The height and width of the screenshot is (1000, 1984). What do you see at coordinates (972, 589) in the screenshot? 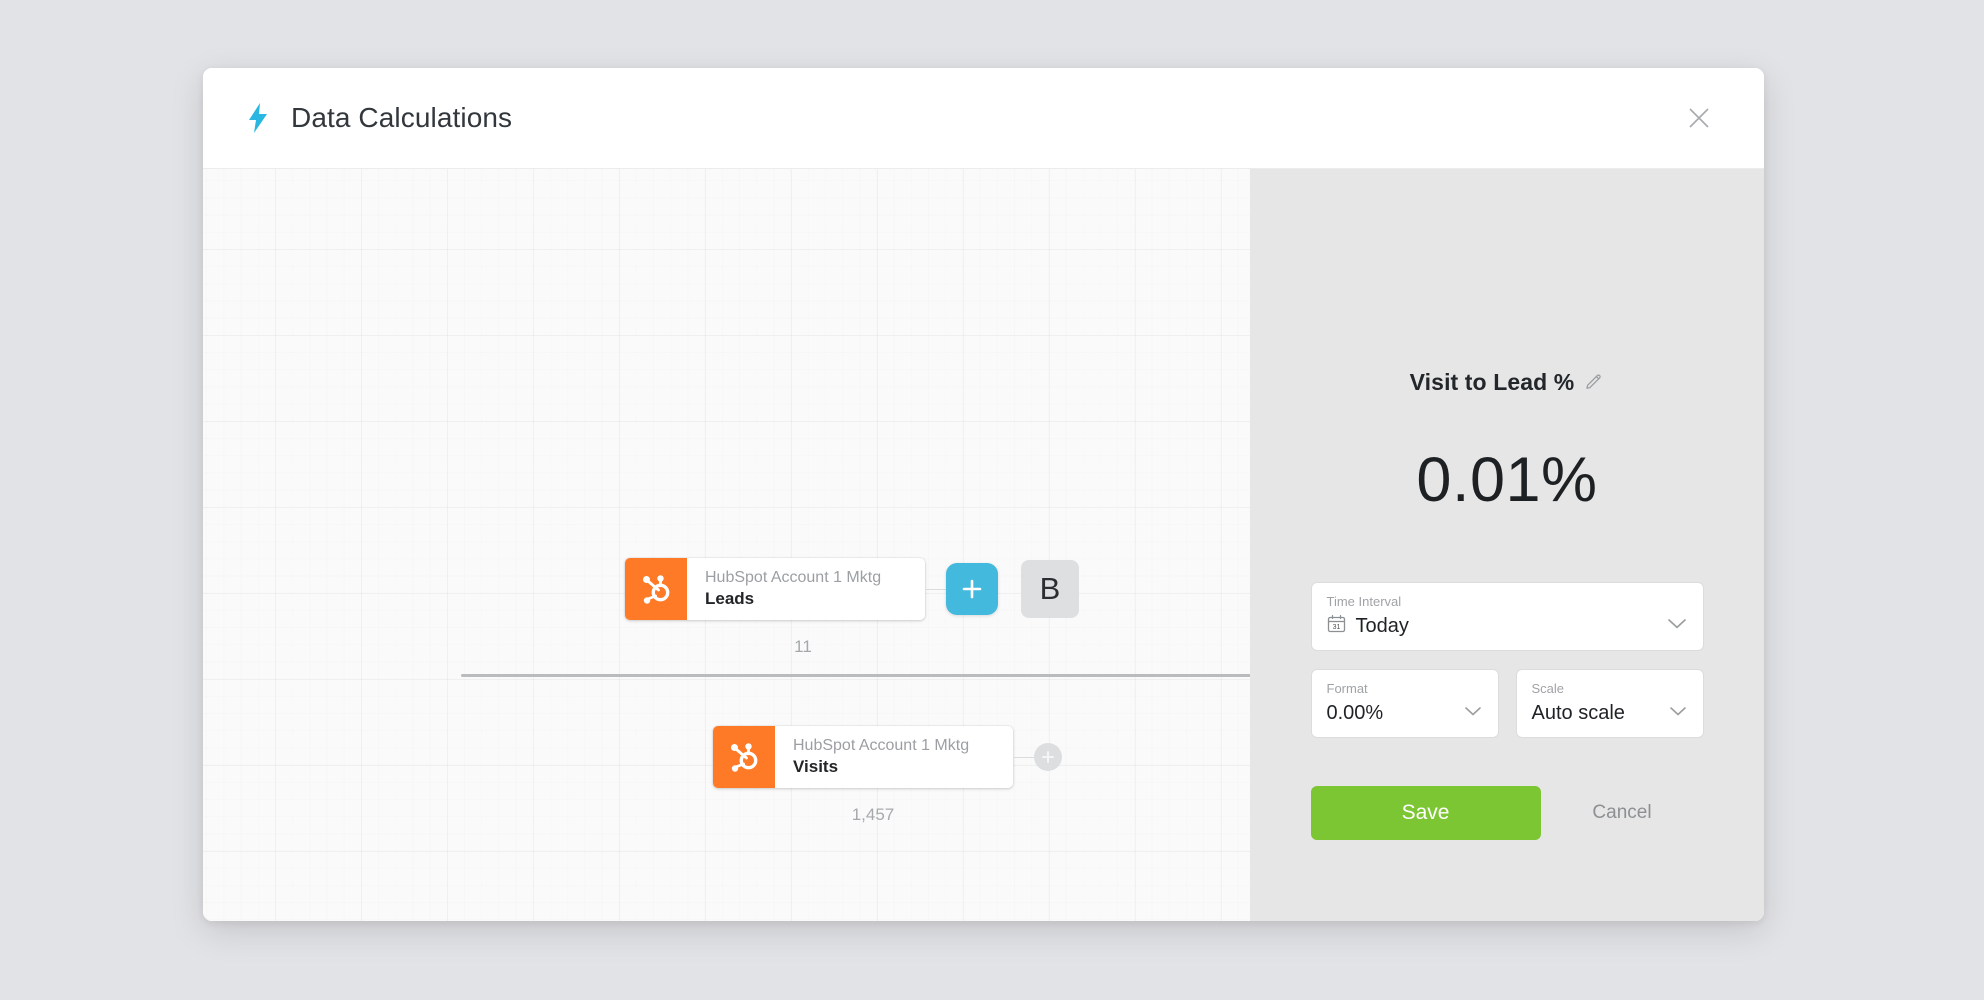
I see `add-operand-button-numerator` at bounding box center [972, 589].